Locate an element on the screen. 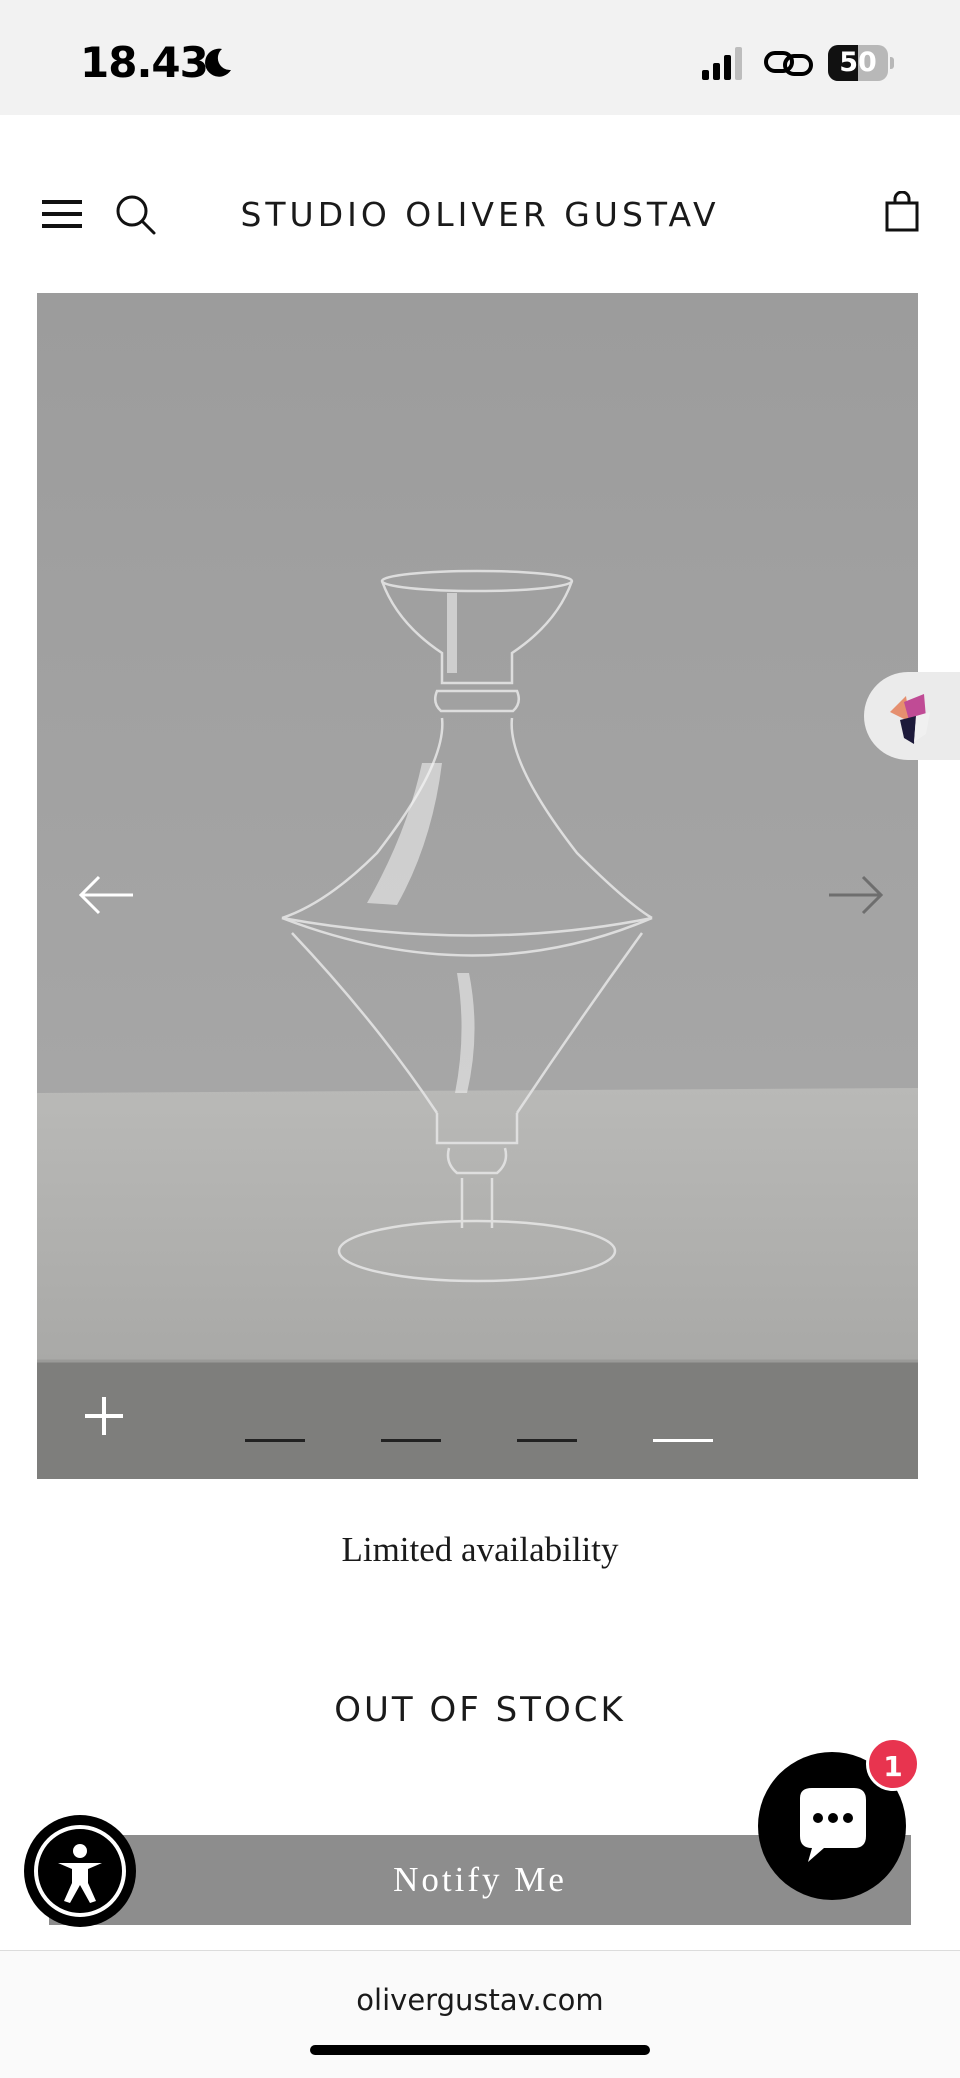 The image size is (960, 2078). browser-url-bar: olivergustav.com is located at coordinates (480, 2014).